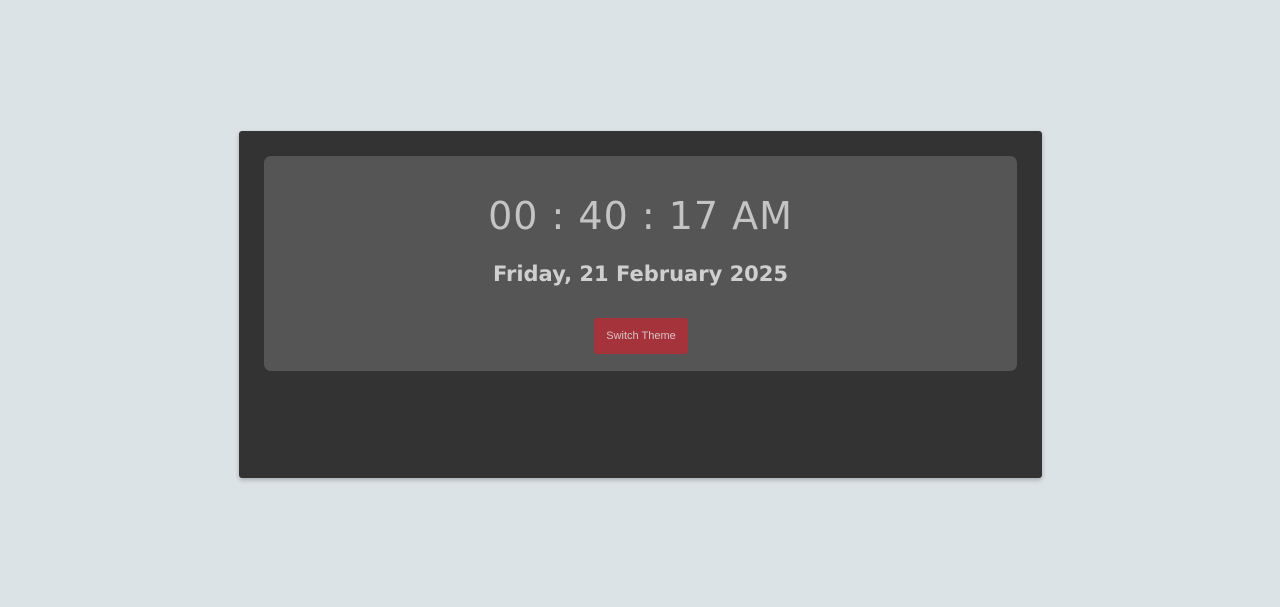  I want to click on date-display: Friday, 21 February 2025, so click(640, 274).